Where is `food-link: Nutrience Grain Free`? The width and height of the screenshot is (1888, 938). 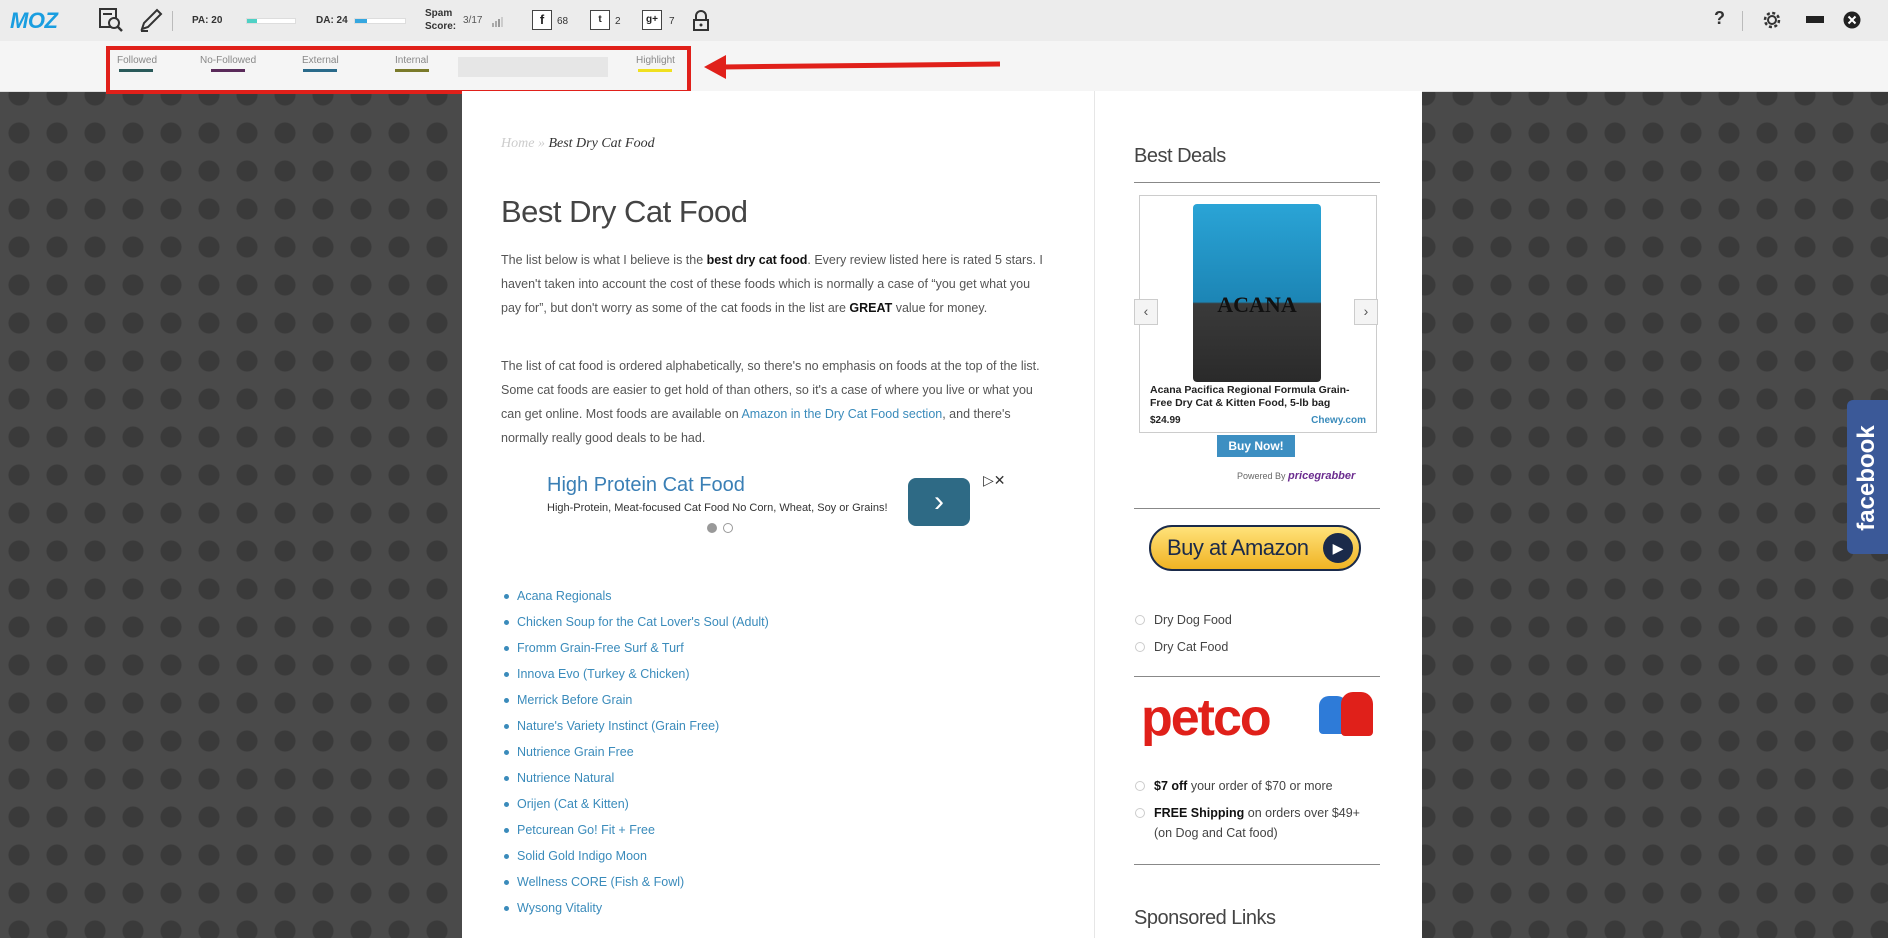
food-link: Nutrience Grain Free is located at coordinates (636, 752).